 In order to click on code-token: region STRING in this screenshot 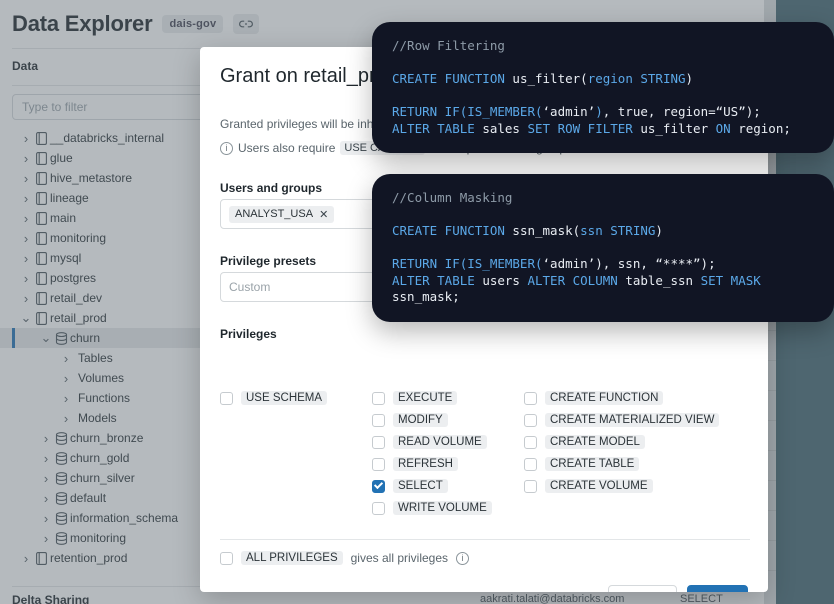, I will do `click(636, 78)`.